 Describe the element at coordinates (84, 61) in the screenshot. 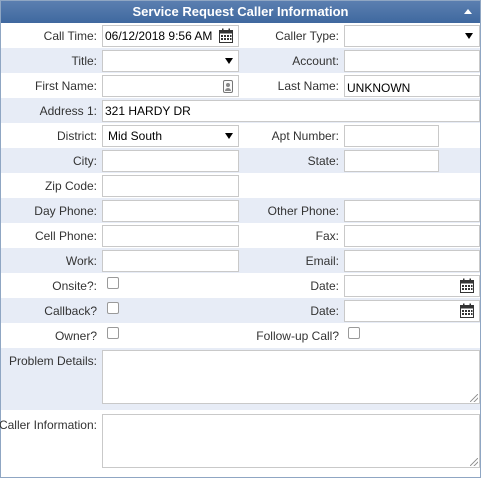

I see `title-label: Title:` at that location.